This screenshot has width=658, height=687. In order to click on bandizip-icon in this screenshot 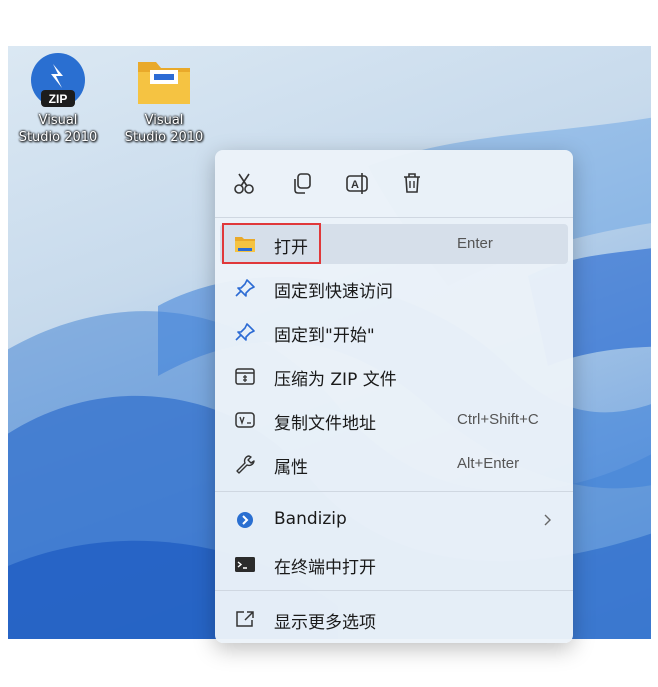, I will do `click(245, 520)`.